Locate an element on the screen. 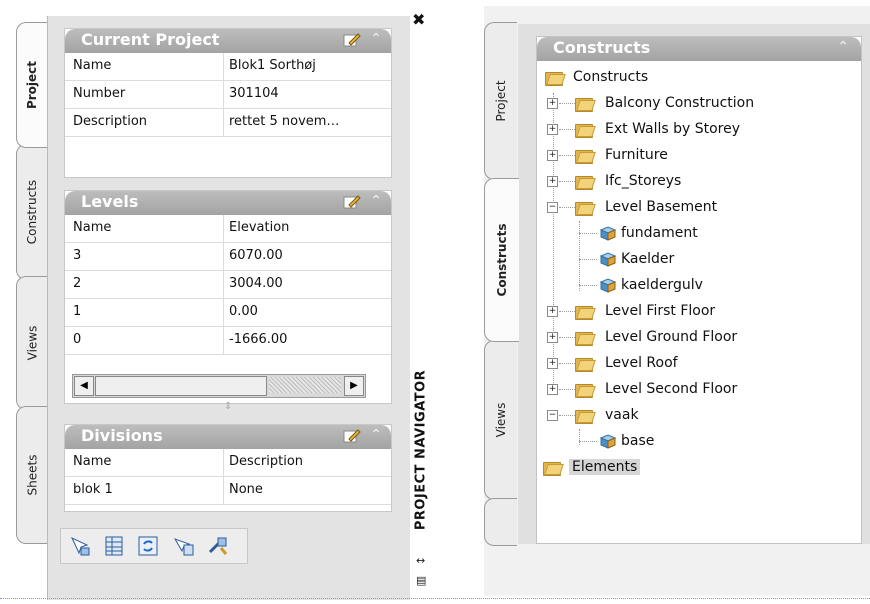  panel-title: Levels is located at coordinates (110, 201).